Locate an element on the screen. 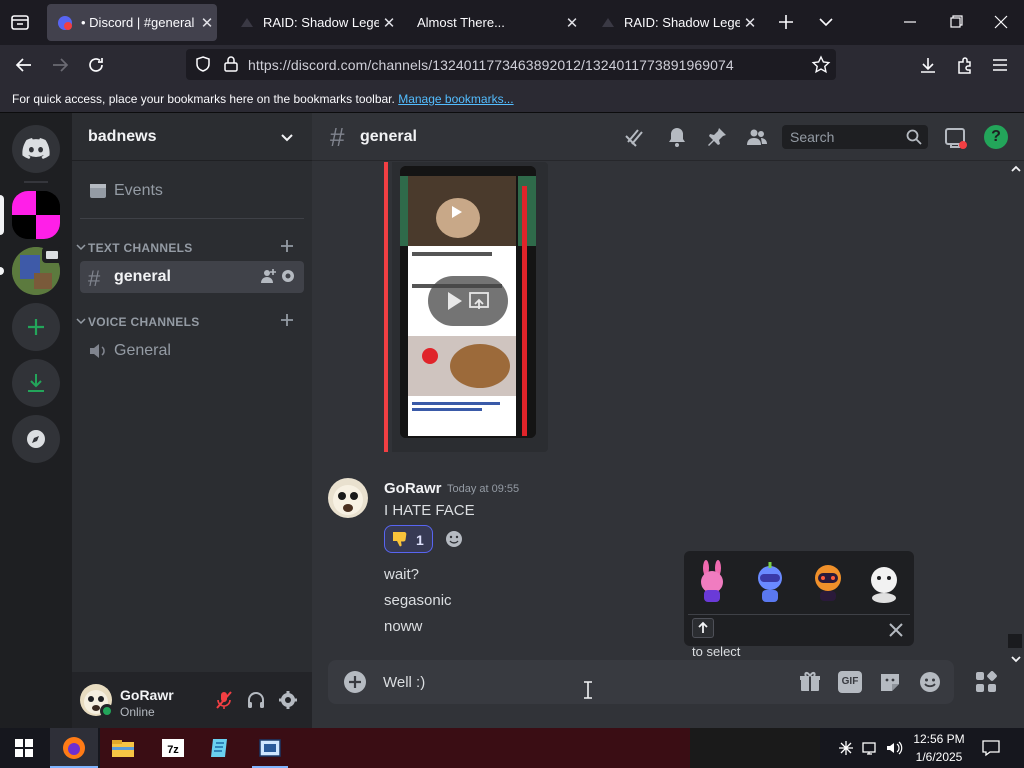  add-server-button is located at coordinates (36, 327).